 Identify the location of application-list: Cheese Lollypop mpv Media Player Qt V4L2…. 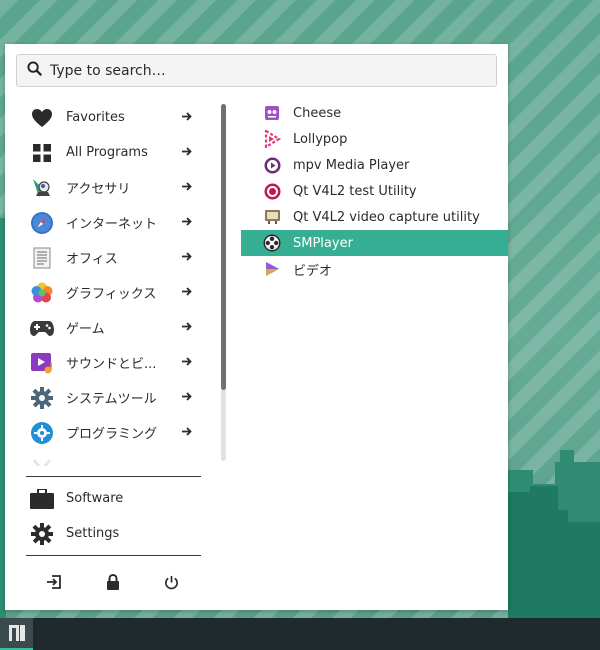
(374, 191).